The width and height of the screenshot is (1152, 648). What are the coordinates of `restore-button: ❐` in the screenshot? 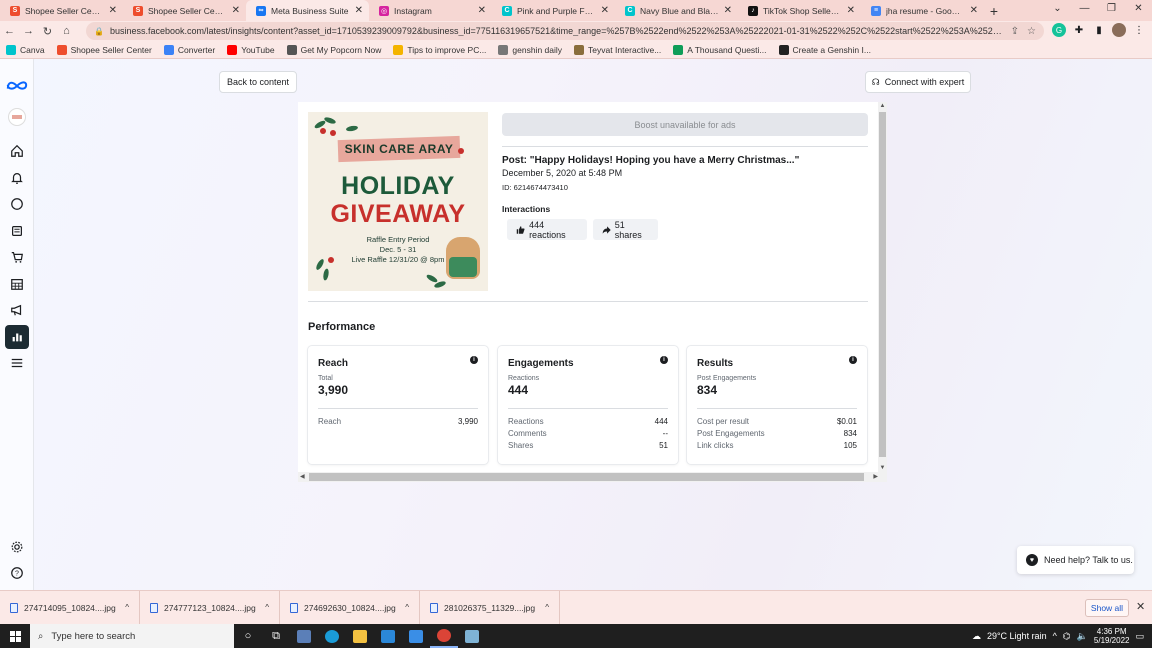 It's located at (1111, 10).